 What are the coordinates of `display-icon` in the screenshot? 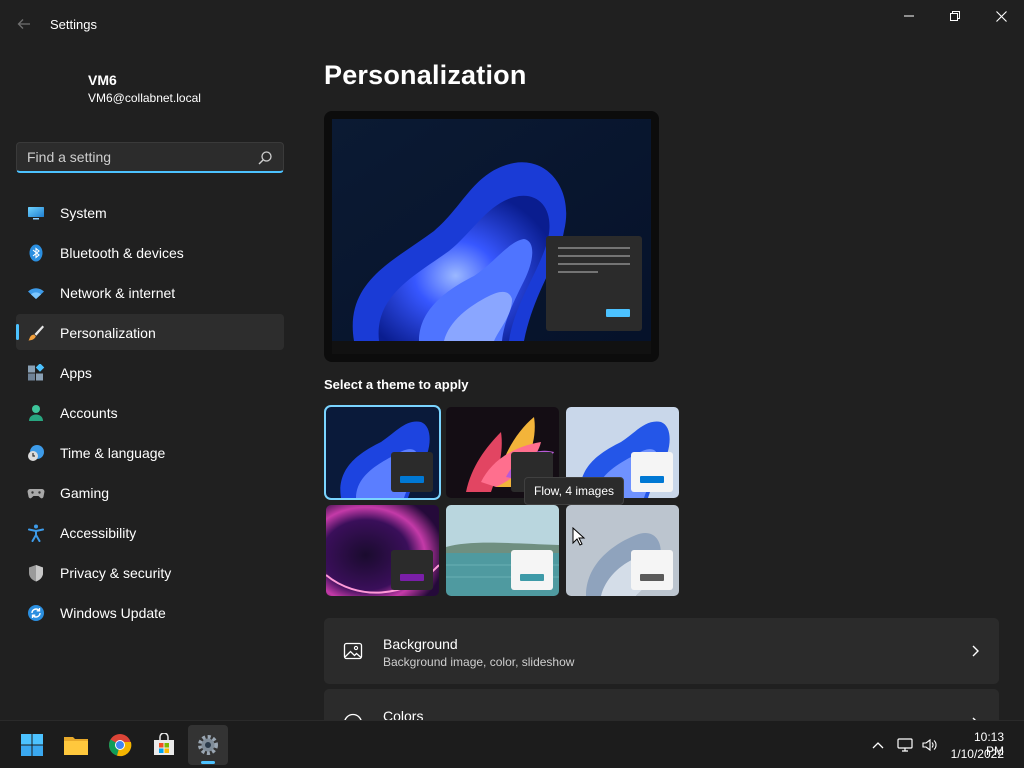 It's located at (36, 213).